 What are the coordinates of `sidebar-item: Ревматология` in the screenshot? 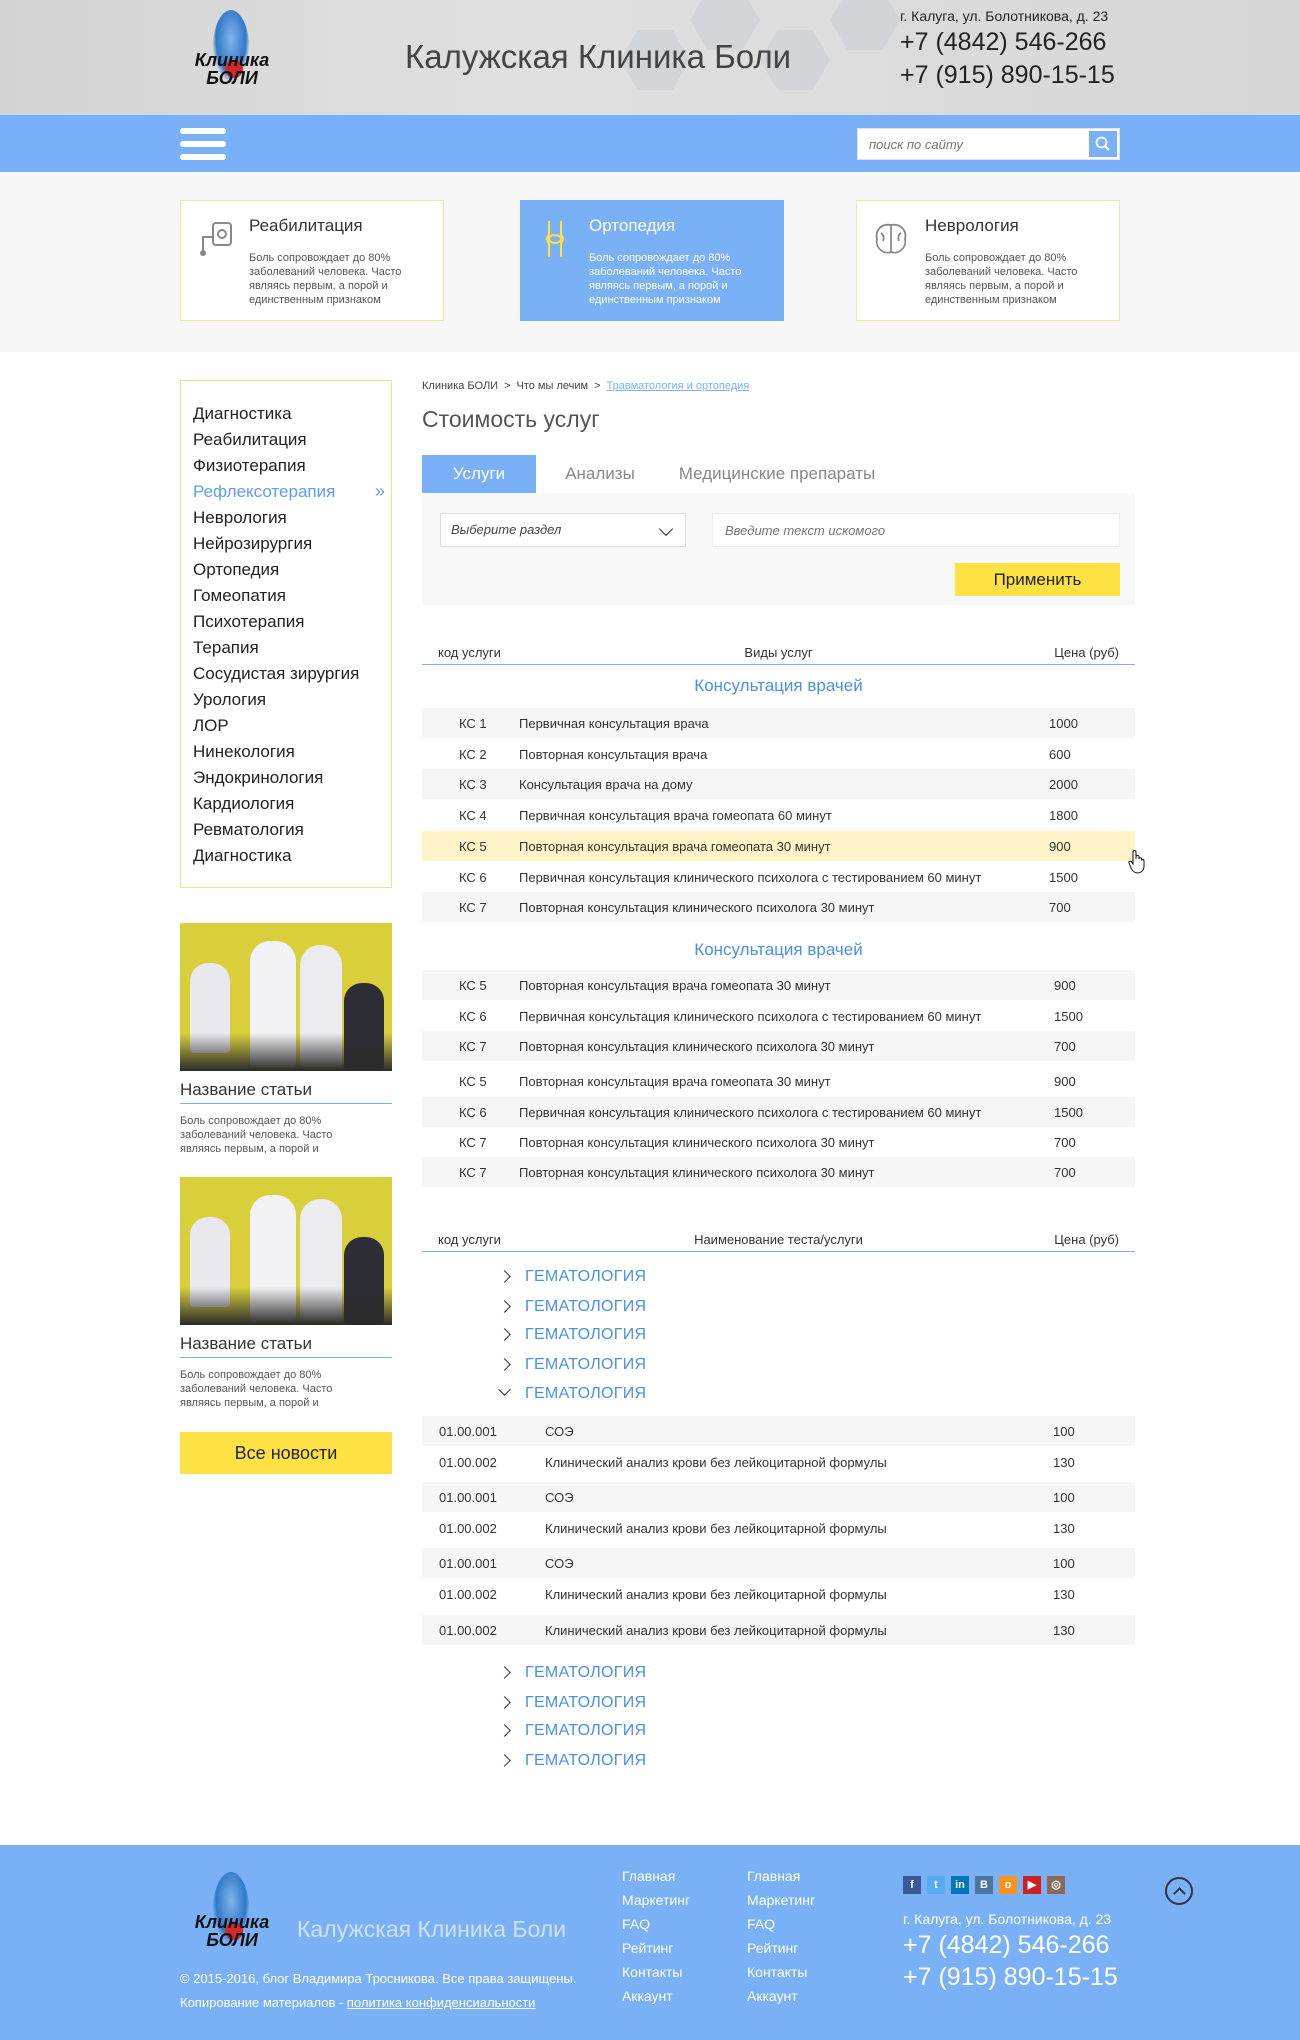 It's located at (286, 830).